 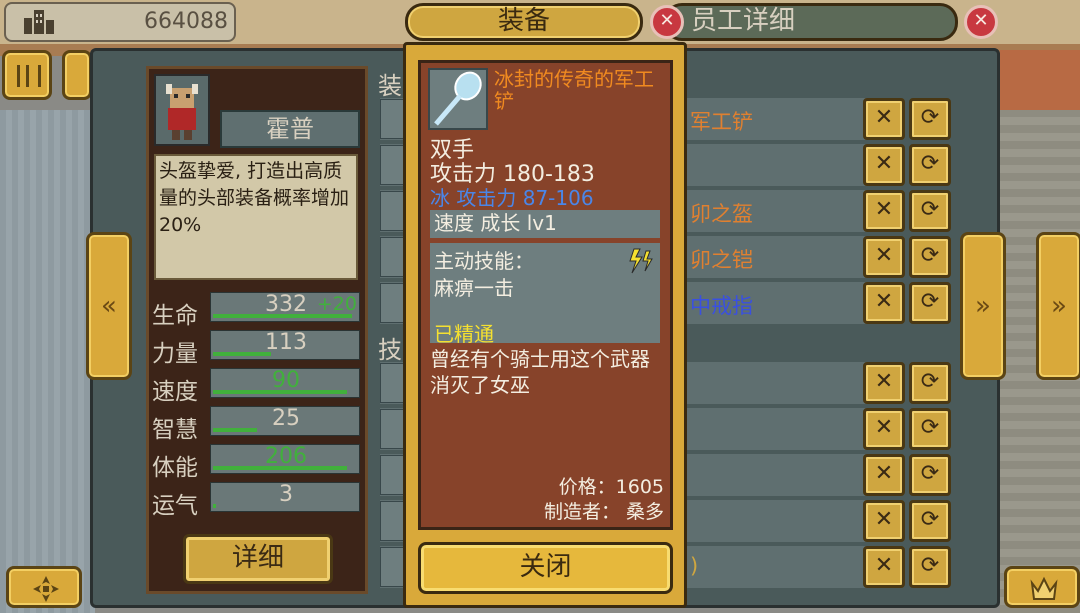 I want to click on shovel-icon, so click(x=458, y=98).